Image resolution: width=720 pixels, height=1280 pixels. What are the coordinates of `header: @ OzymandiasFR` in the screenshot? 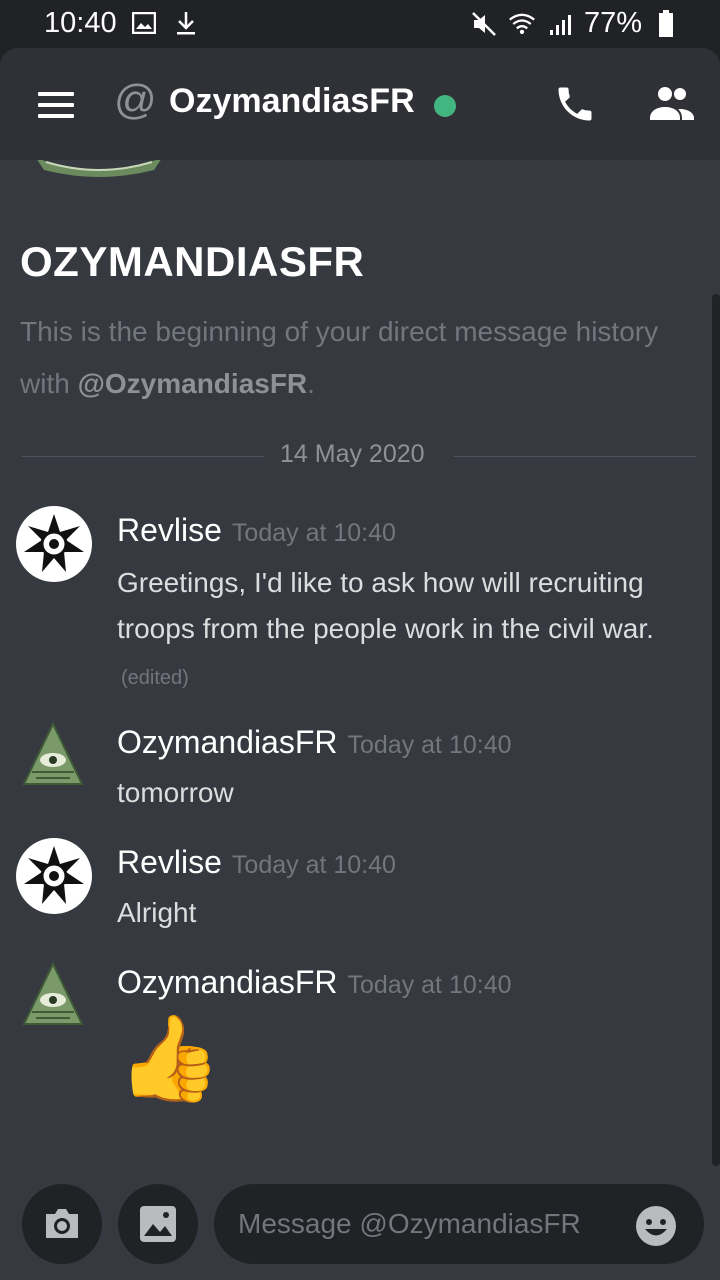 It's located at (360, 104).